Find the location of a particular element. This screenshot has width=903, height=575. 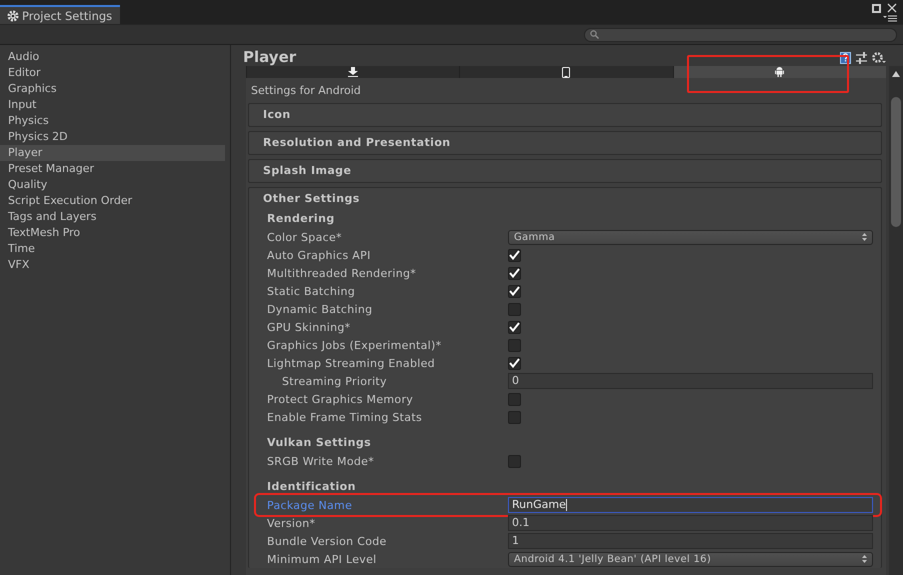

settings-subtitle: Settings for Android is located at coordinates (306, 91).